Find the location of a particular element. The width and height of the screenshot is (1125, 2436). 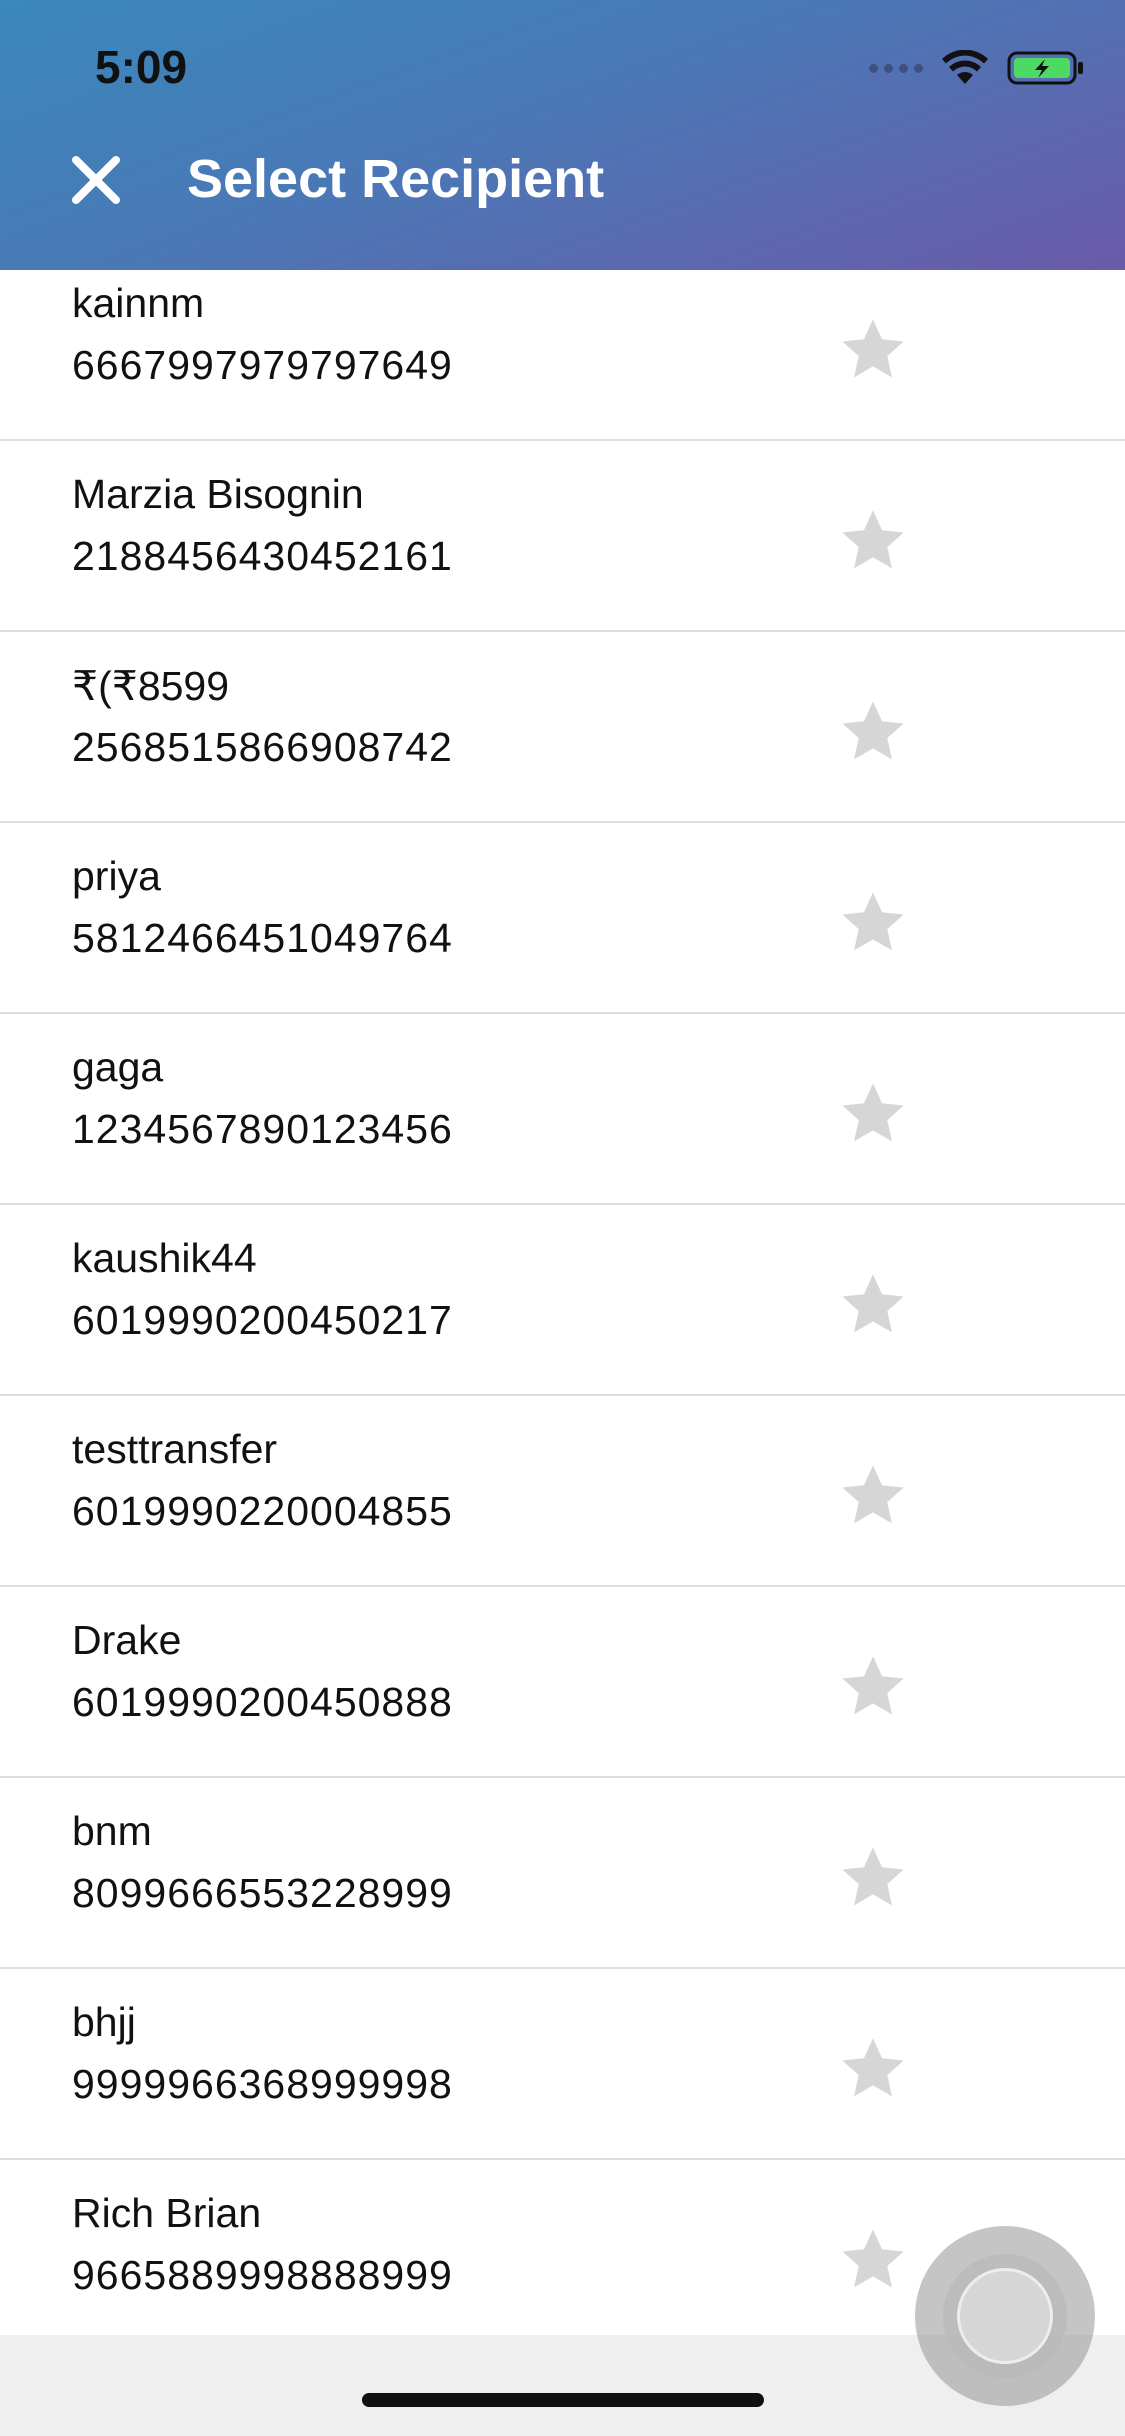

list-item: bhjj 9999966368999998 is located at coordinates (562, 2064).